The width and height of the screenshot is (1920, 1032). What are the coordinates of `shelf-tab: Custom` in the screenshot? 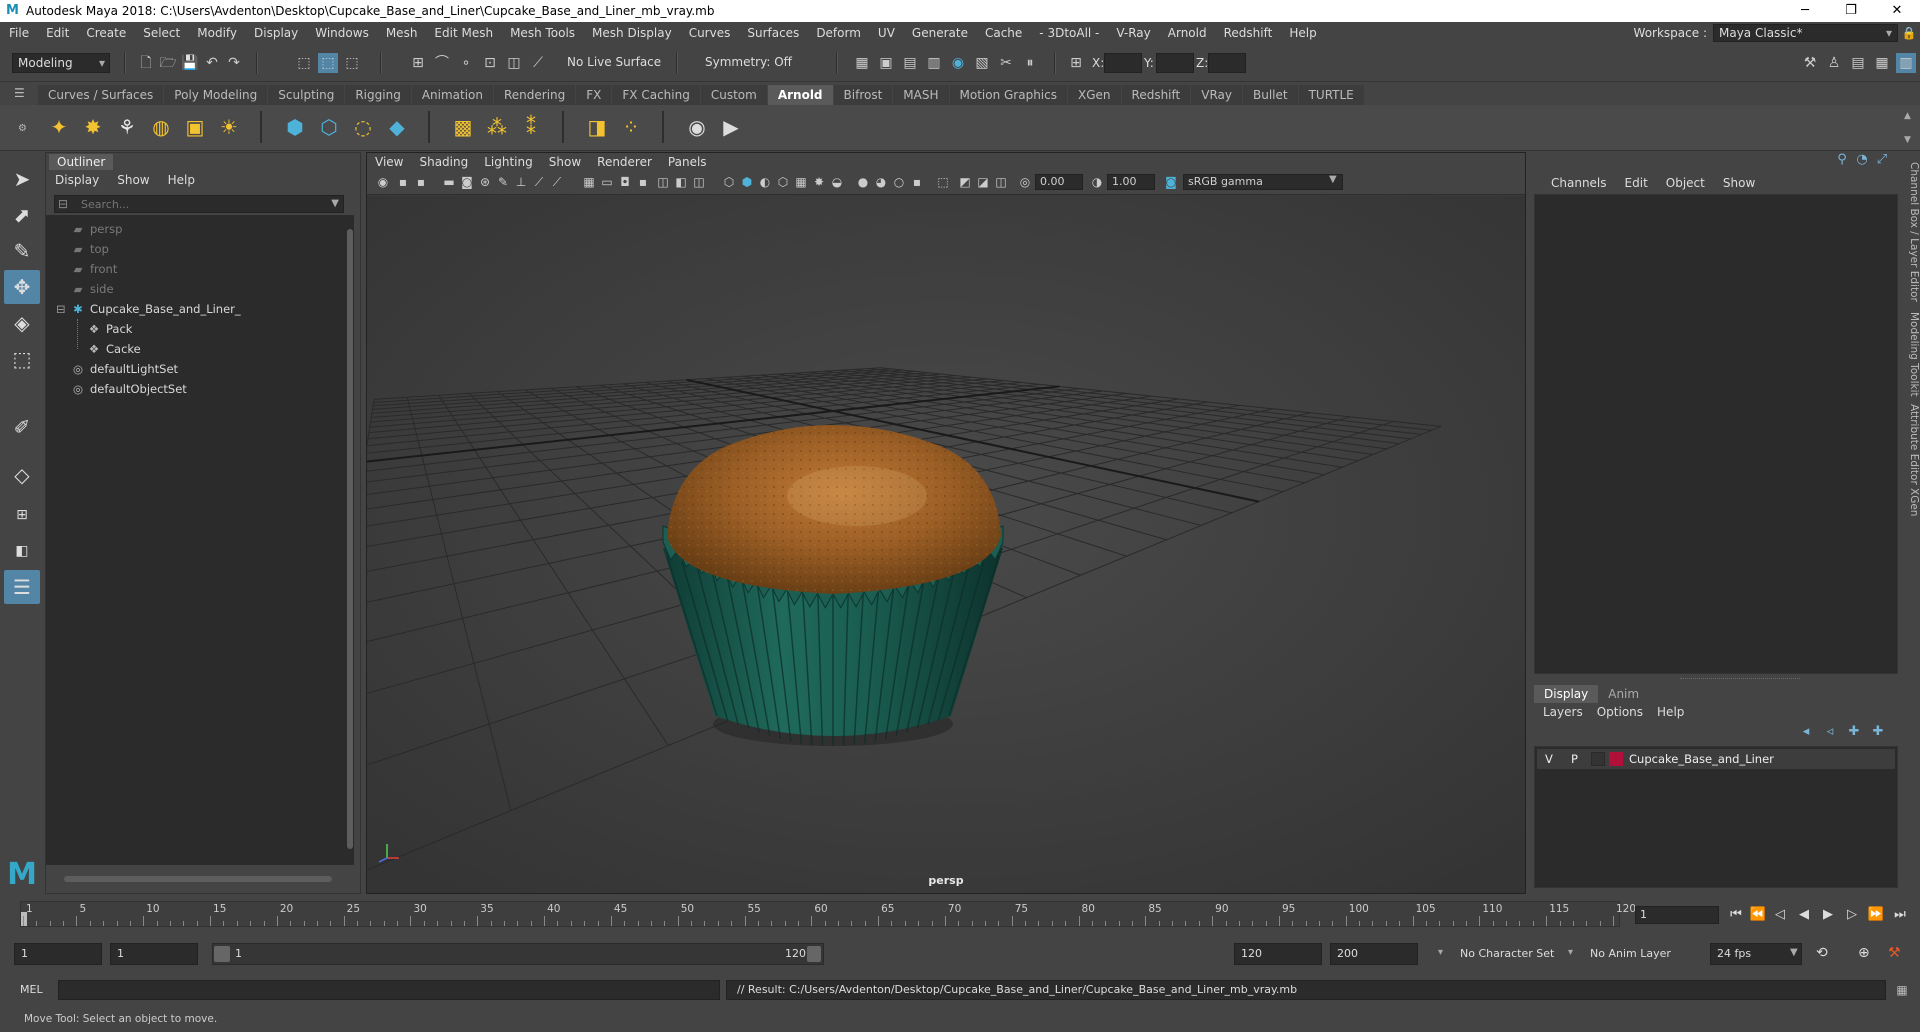 It's located at (733, 95).